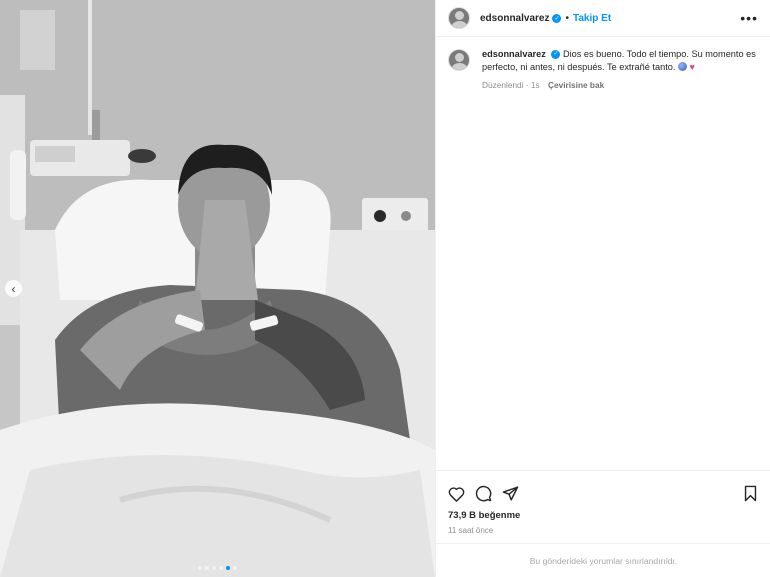 The height and width of the screenshot is (577, 770). I want to click on share-icon, so click(510, 494).